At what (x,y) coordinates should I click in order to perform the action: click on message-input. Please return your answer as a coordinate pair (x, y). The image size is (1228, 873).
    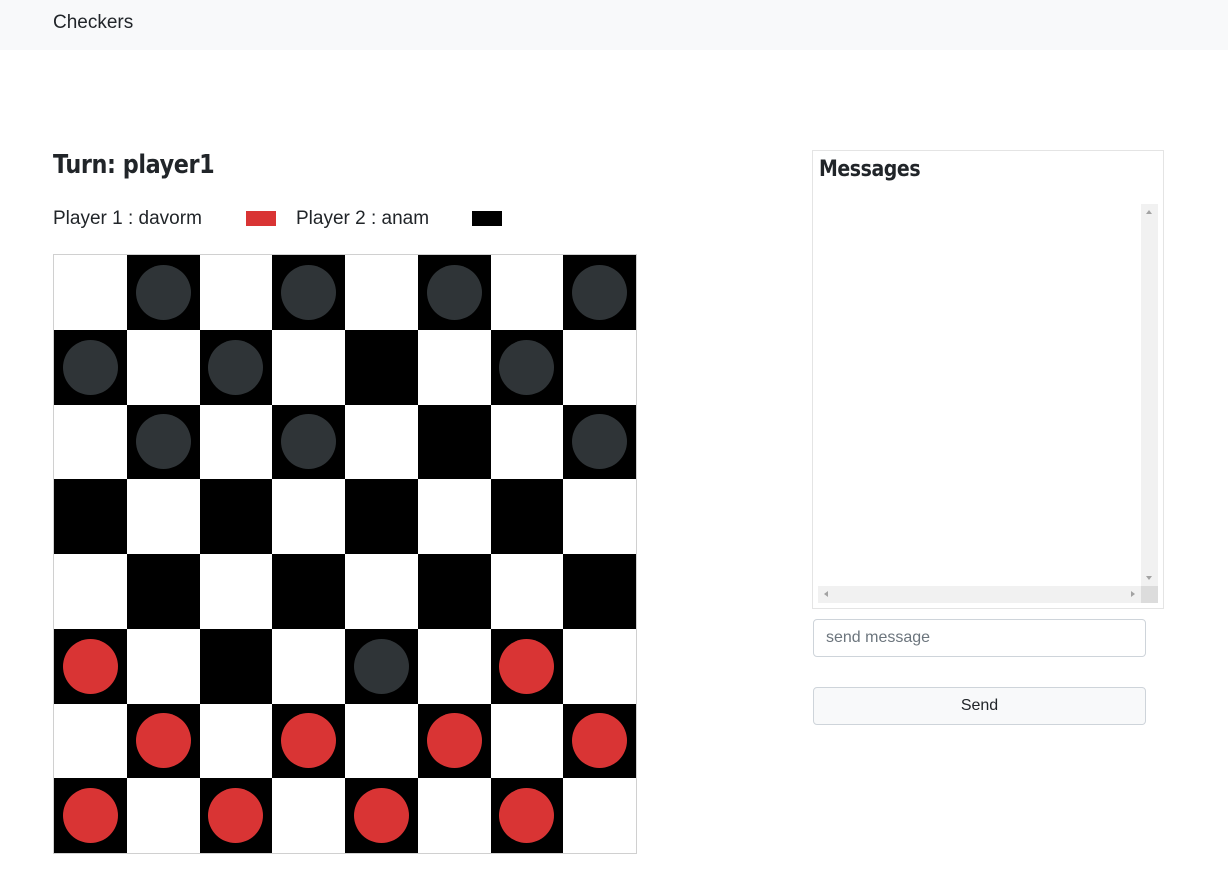
    Looking at the image, I should click on (979, 638).